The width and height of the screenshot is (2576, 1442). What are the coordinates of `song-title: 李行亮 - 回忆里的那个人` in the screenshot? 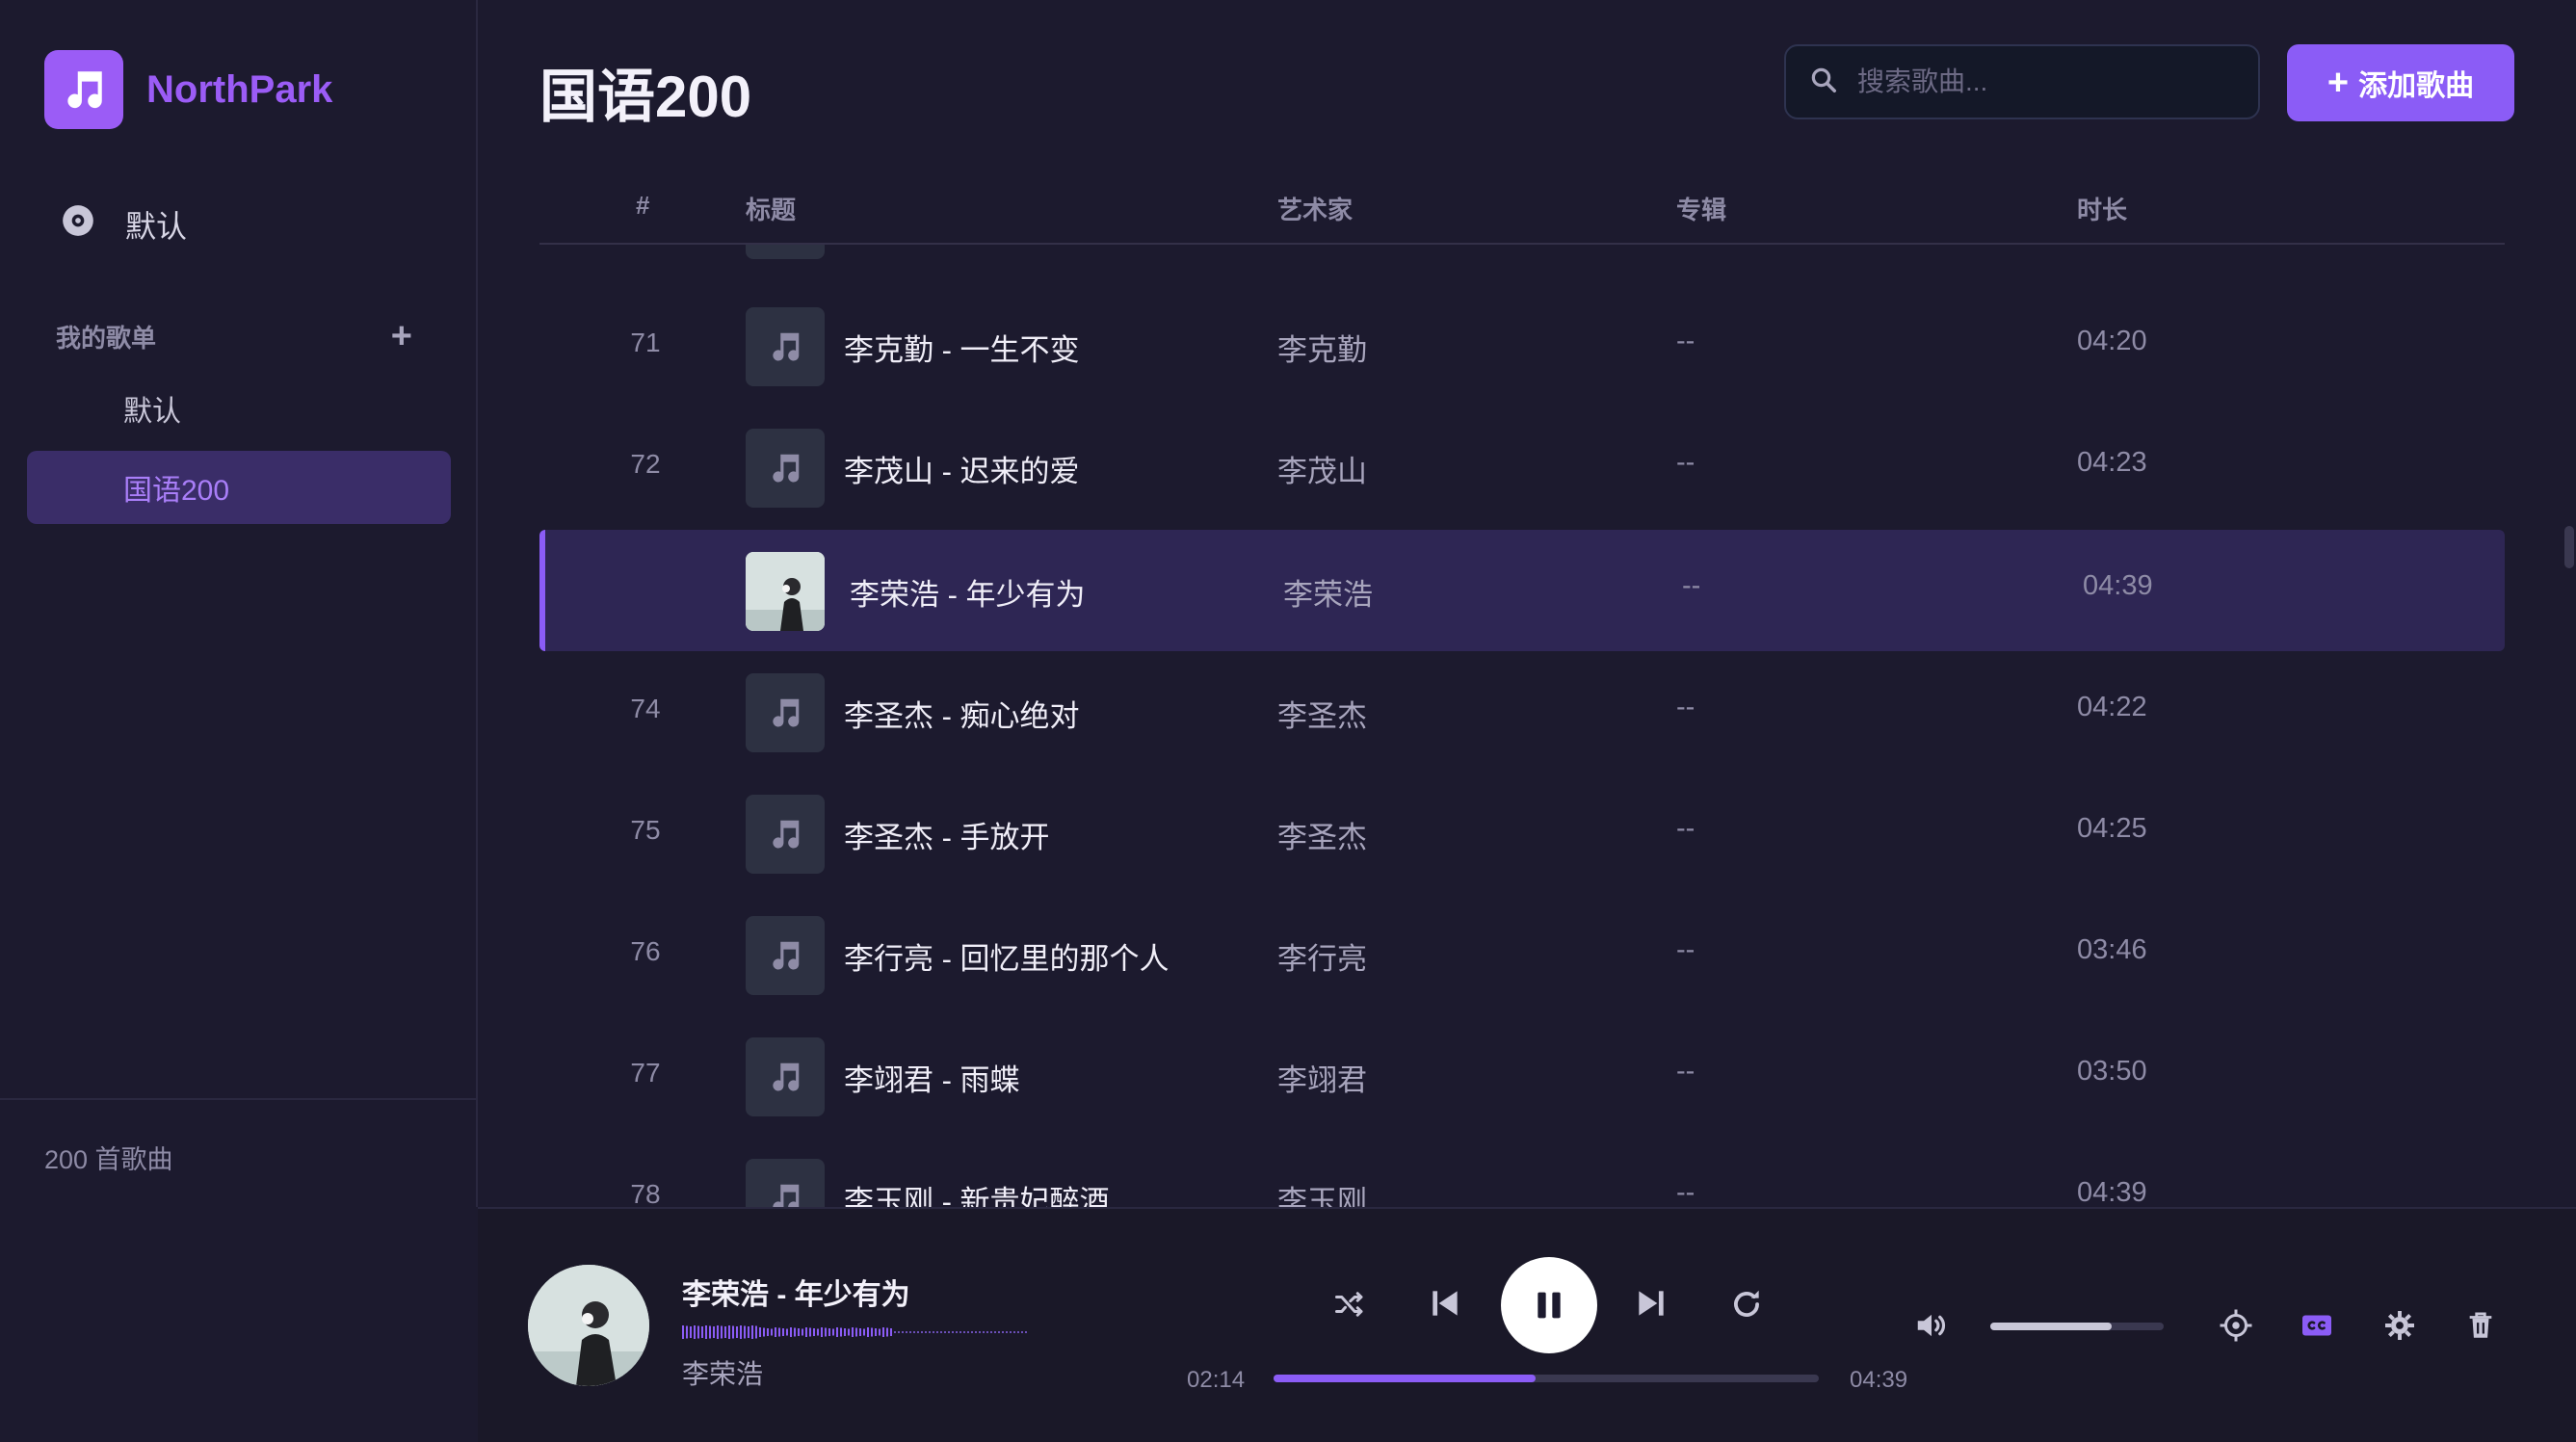 It's located at (1007, 959).